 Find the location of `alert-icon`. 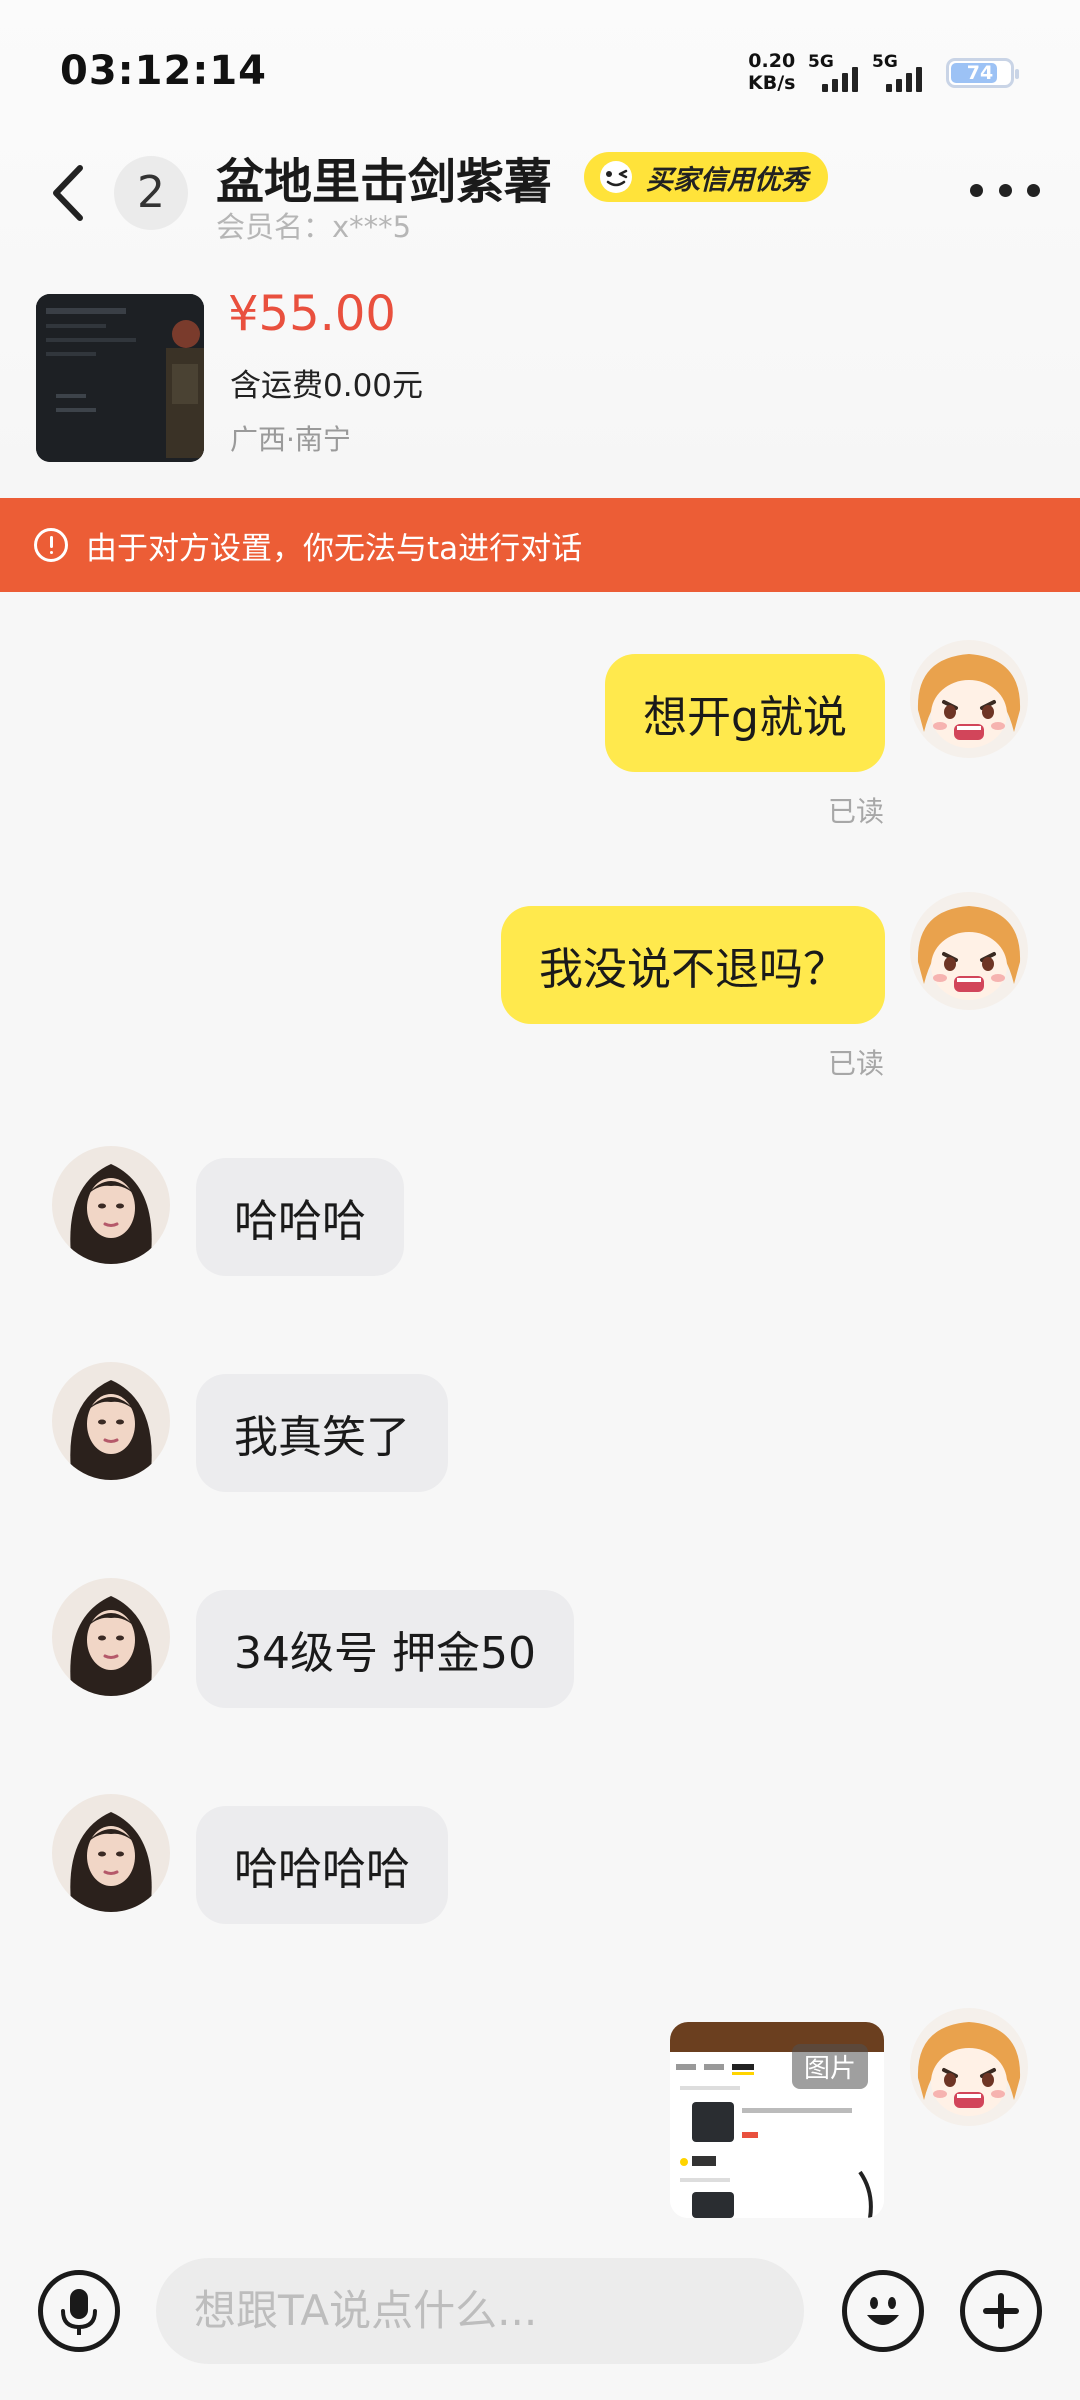

alert-icon is located at coordinates (51, 545).